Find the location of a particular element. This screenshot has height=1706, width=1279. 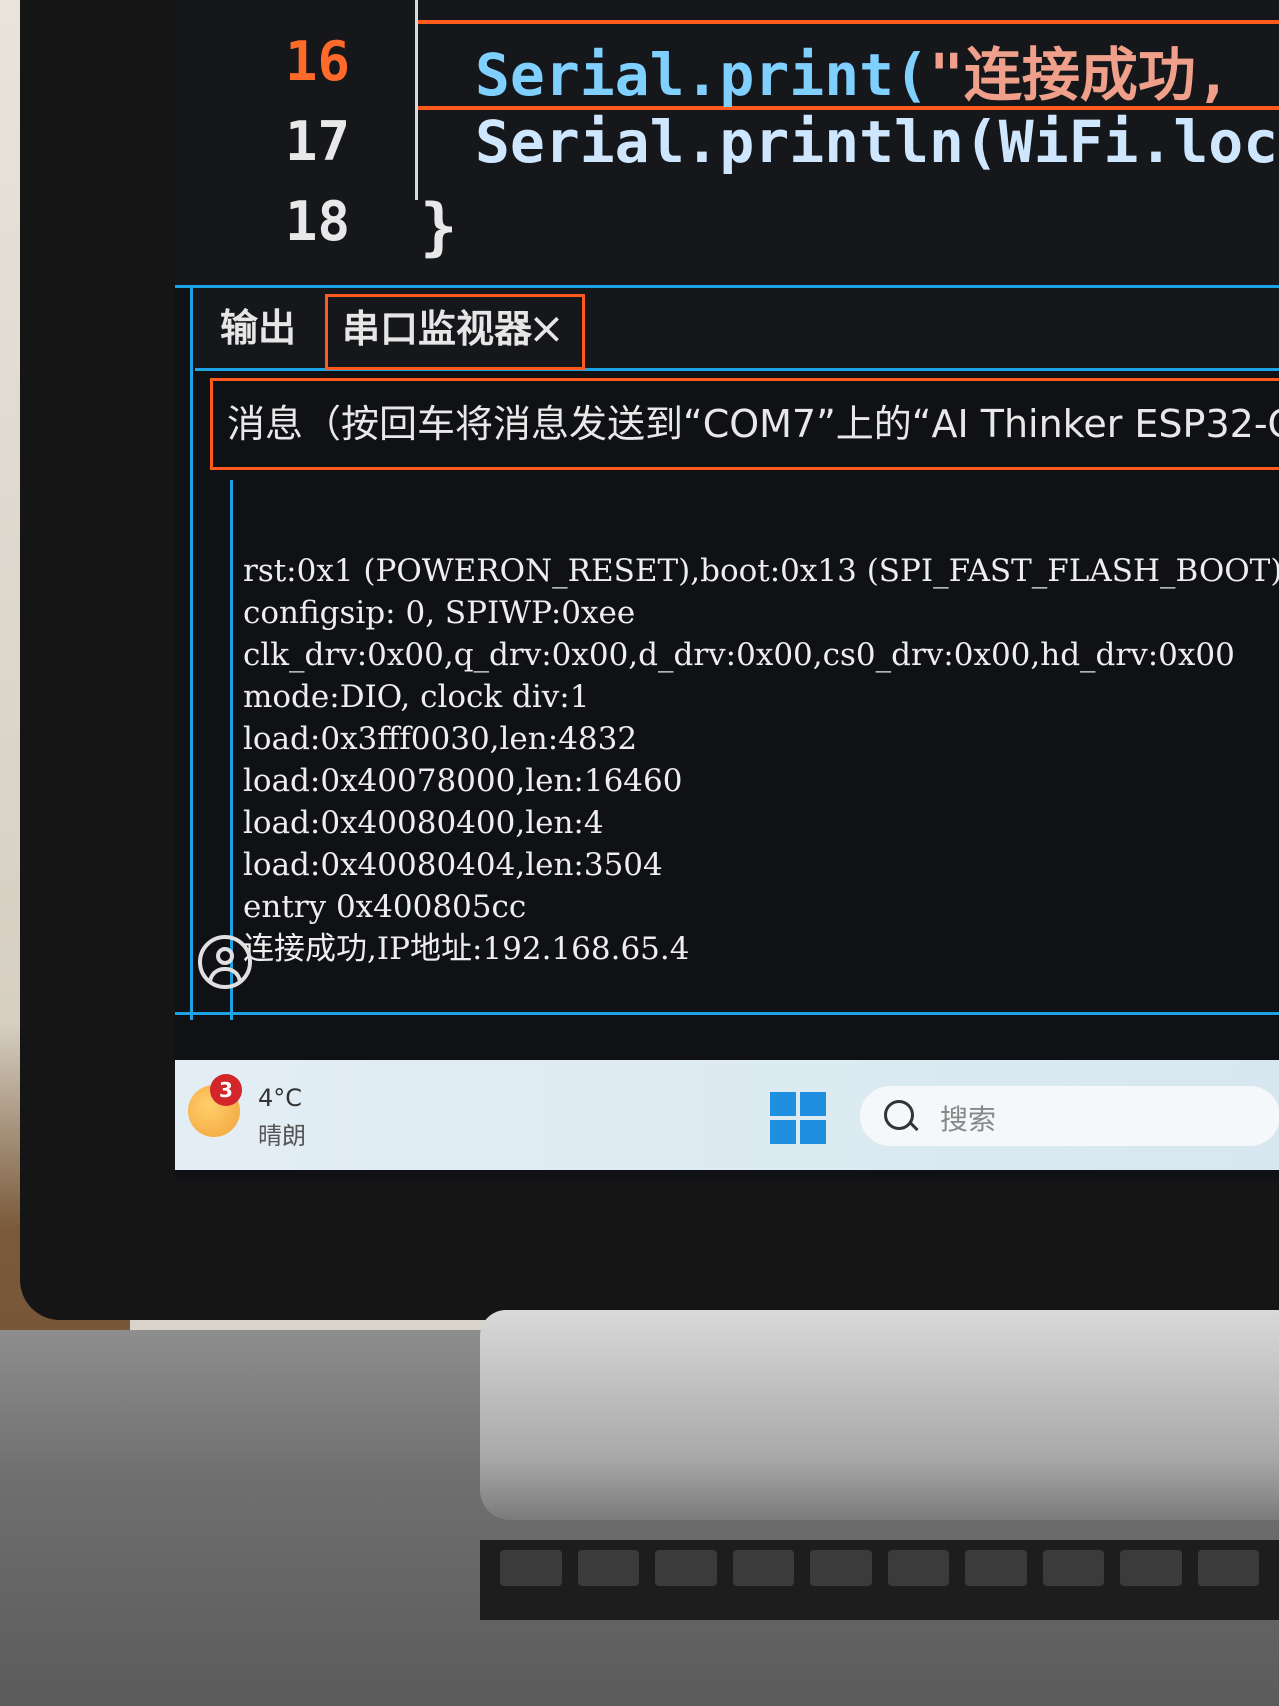

indent-guide is located at coordinates (416, 100).